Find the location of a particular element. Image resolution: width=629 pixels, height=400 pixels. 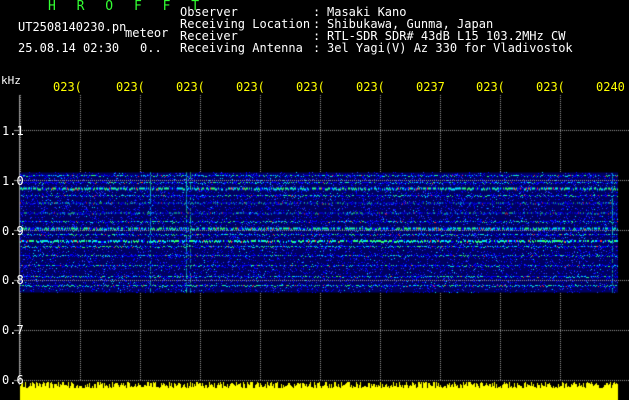

freq-tick-label: 1.0 is located at coordinates (13, 181).